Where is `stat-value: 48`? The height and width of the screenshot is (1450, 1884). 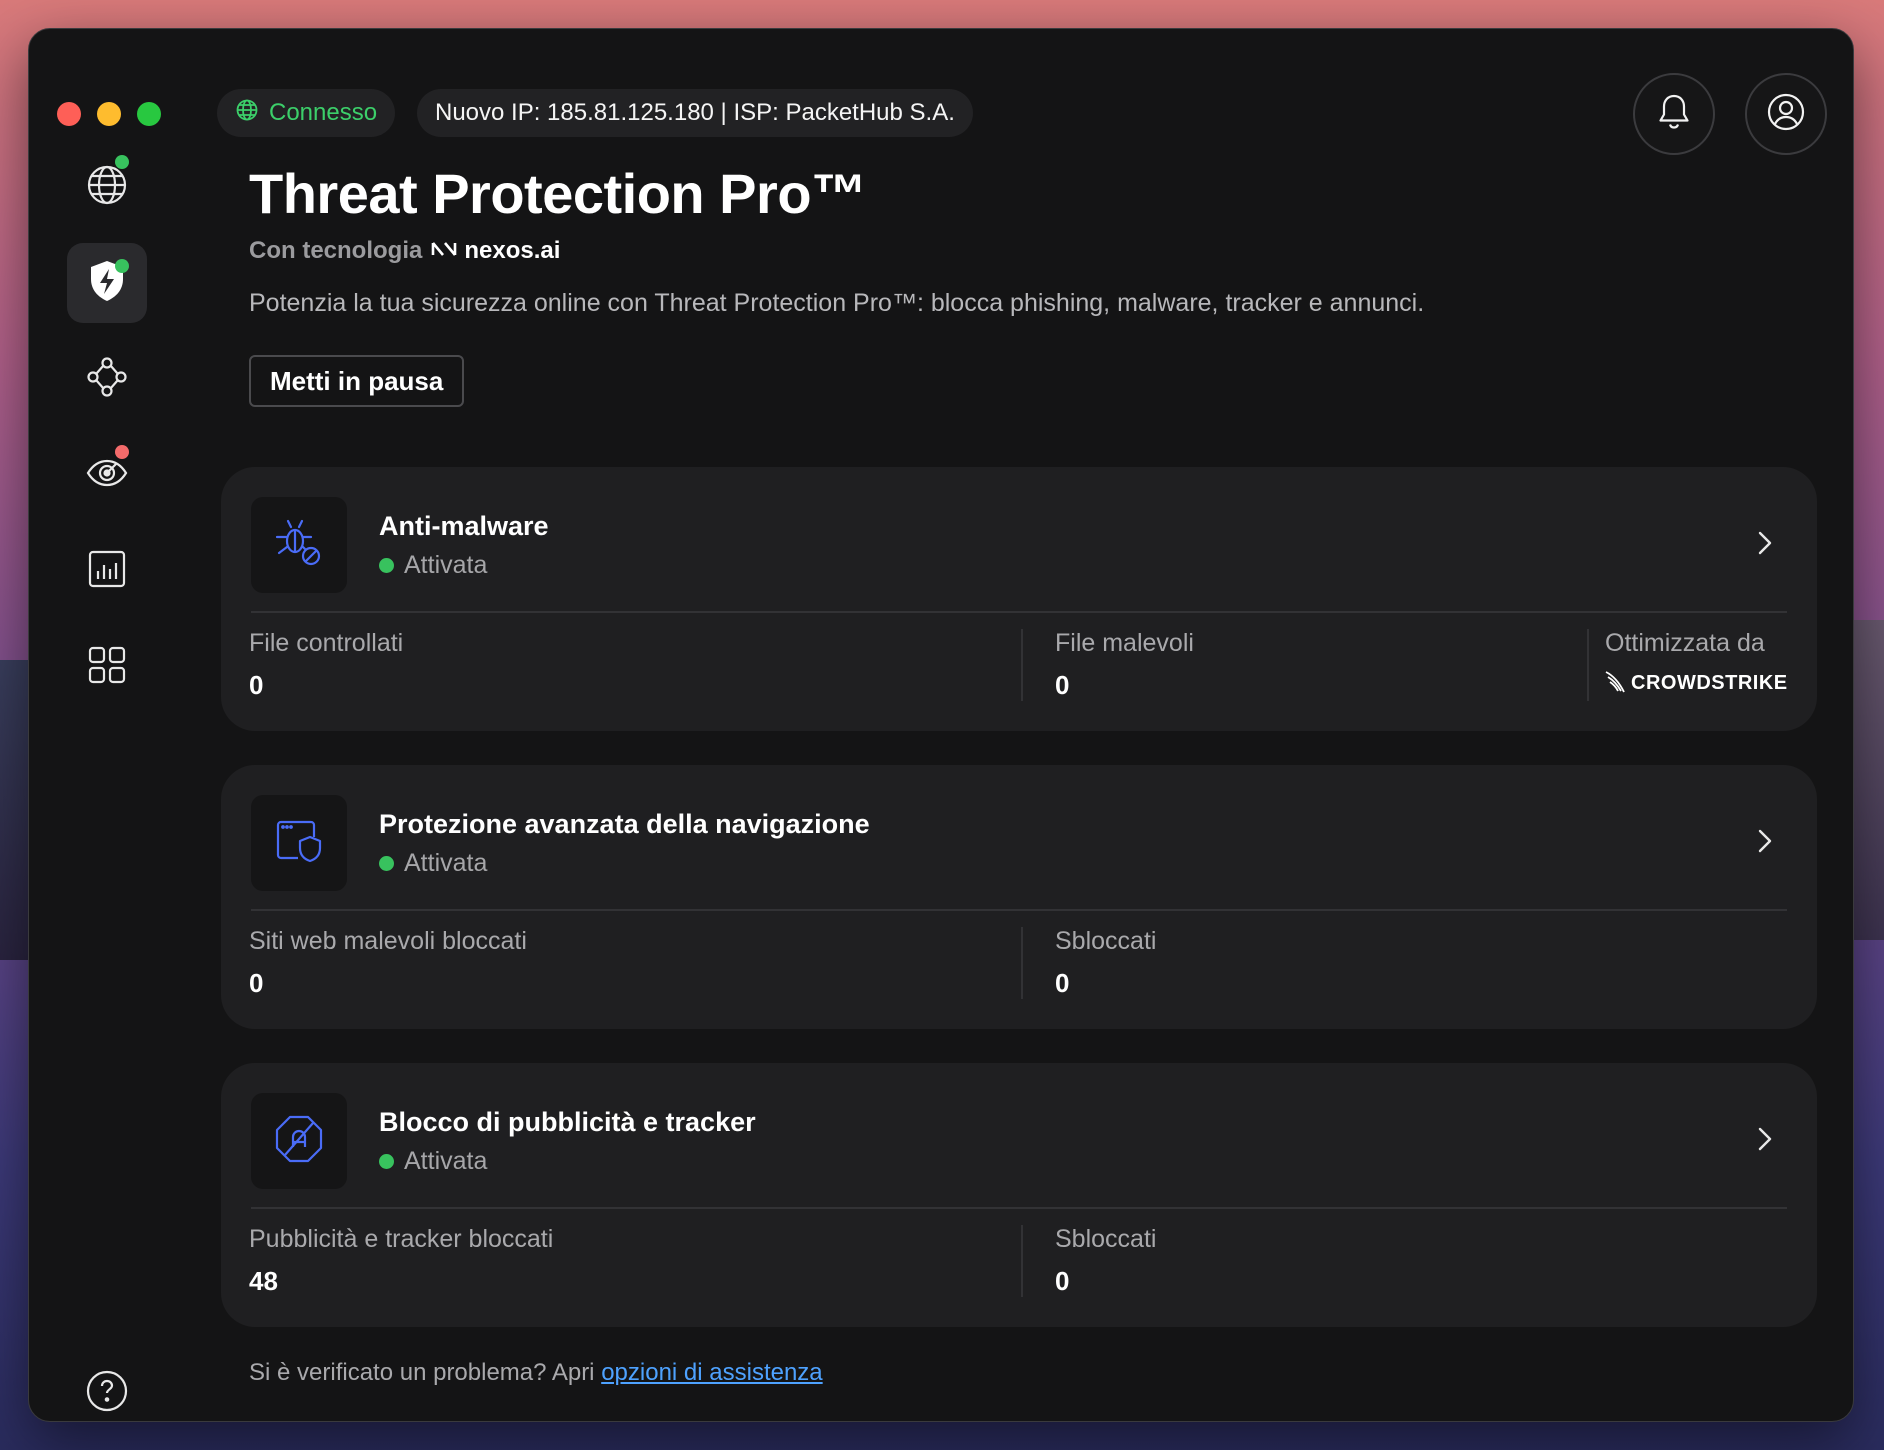 stat-value: 48 is located at coordinates (263, 1281).